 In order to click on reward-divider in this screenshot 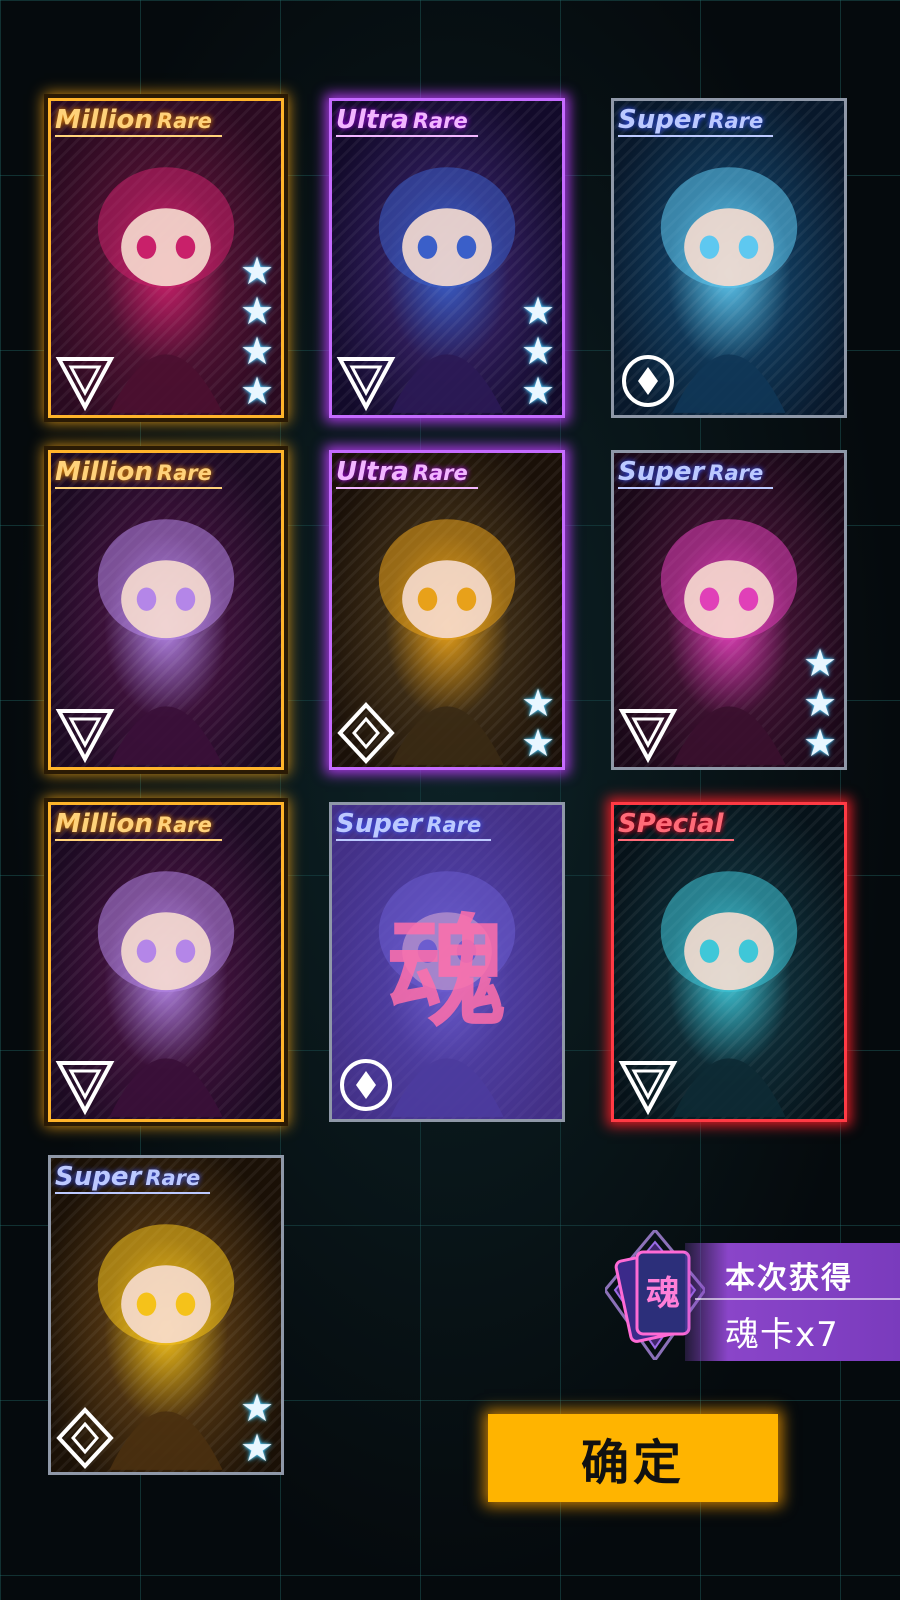, I will do `click(797, 1299)`.